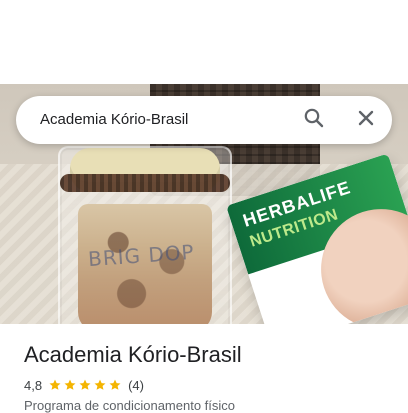  I want to click on place-title: Academia Kório-Brasil, so click(133, 354).